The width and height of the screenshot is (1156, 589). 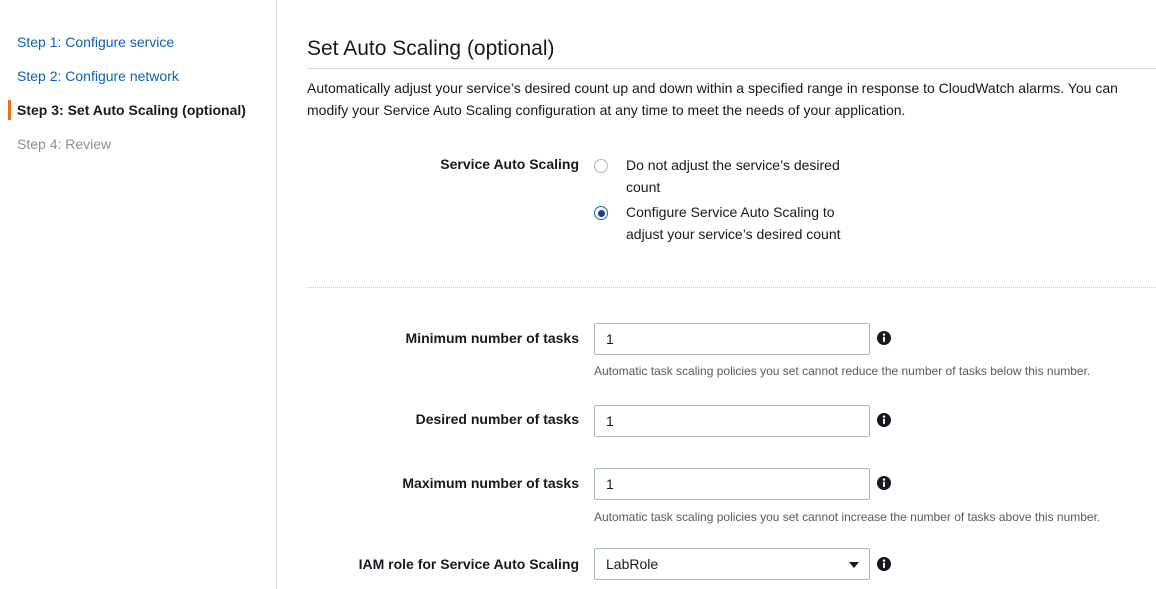 I want to click on maximum-tasks-info-icon, so click(x=884, y=483).